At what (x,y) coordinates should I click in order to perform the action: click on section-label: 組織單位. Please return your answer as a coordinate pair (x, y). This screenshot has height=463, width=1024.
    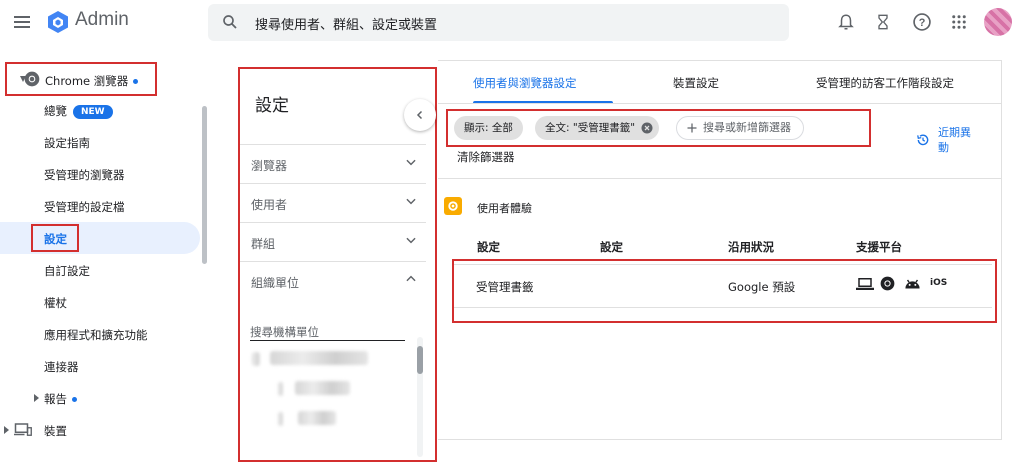
    Looking at the image, I should click on (275, 283).